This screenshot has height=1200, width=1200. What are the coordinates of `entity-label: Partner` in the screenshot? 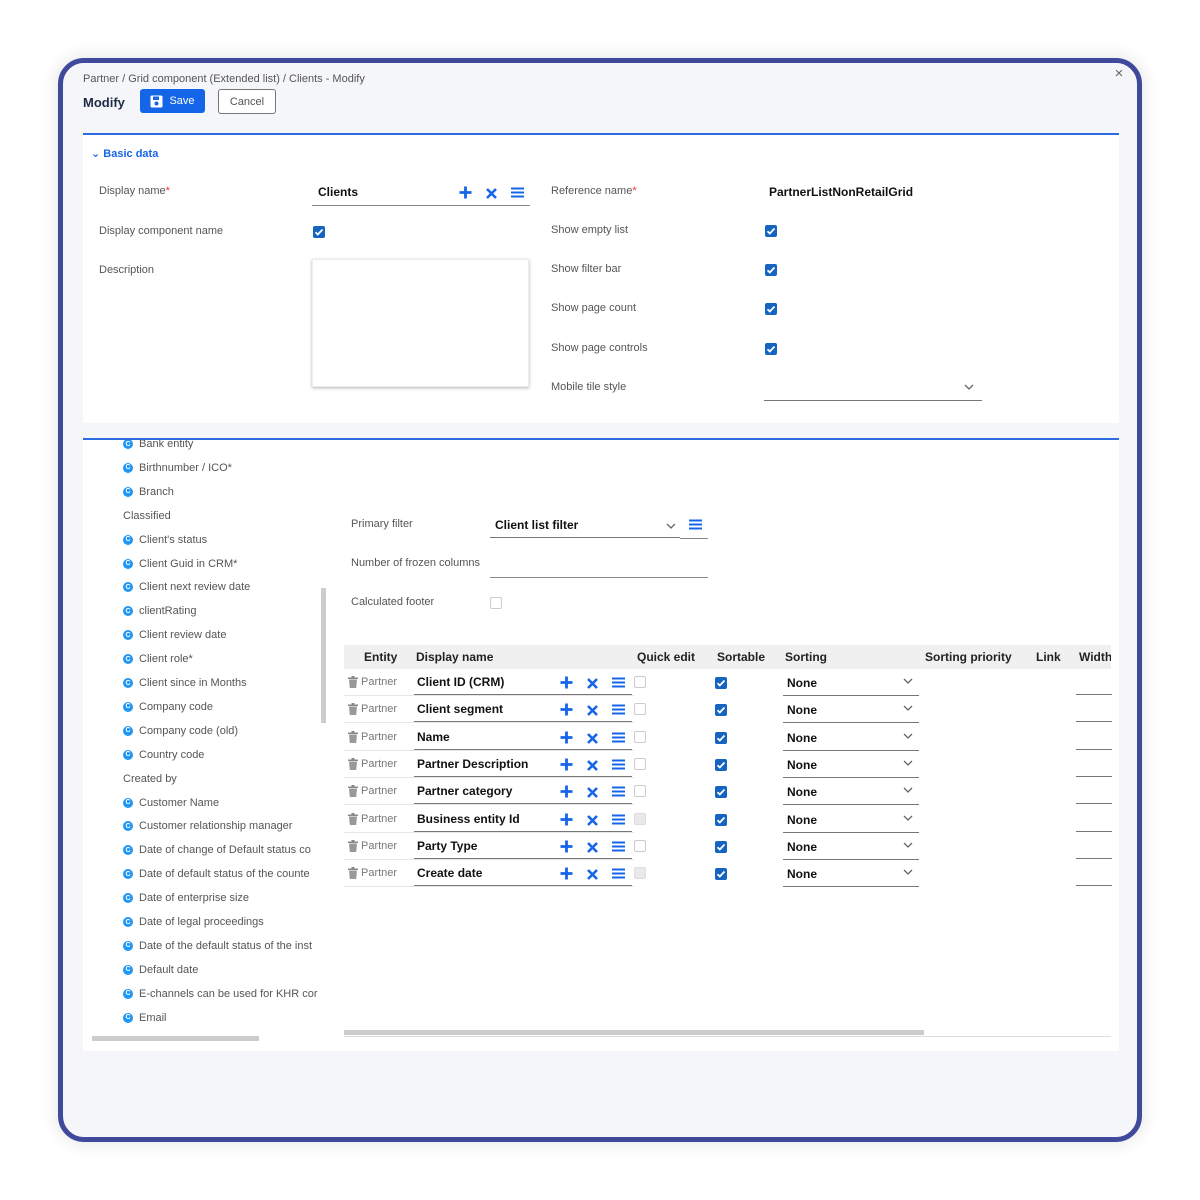 It's located at (379, 873).